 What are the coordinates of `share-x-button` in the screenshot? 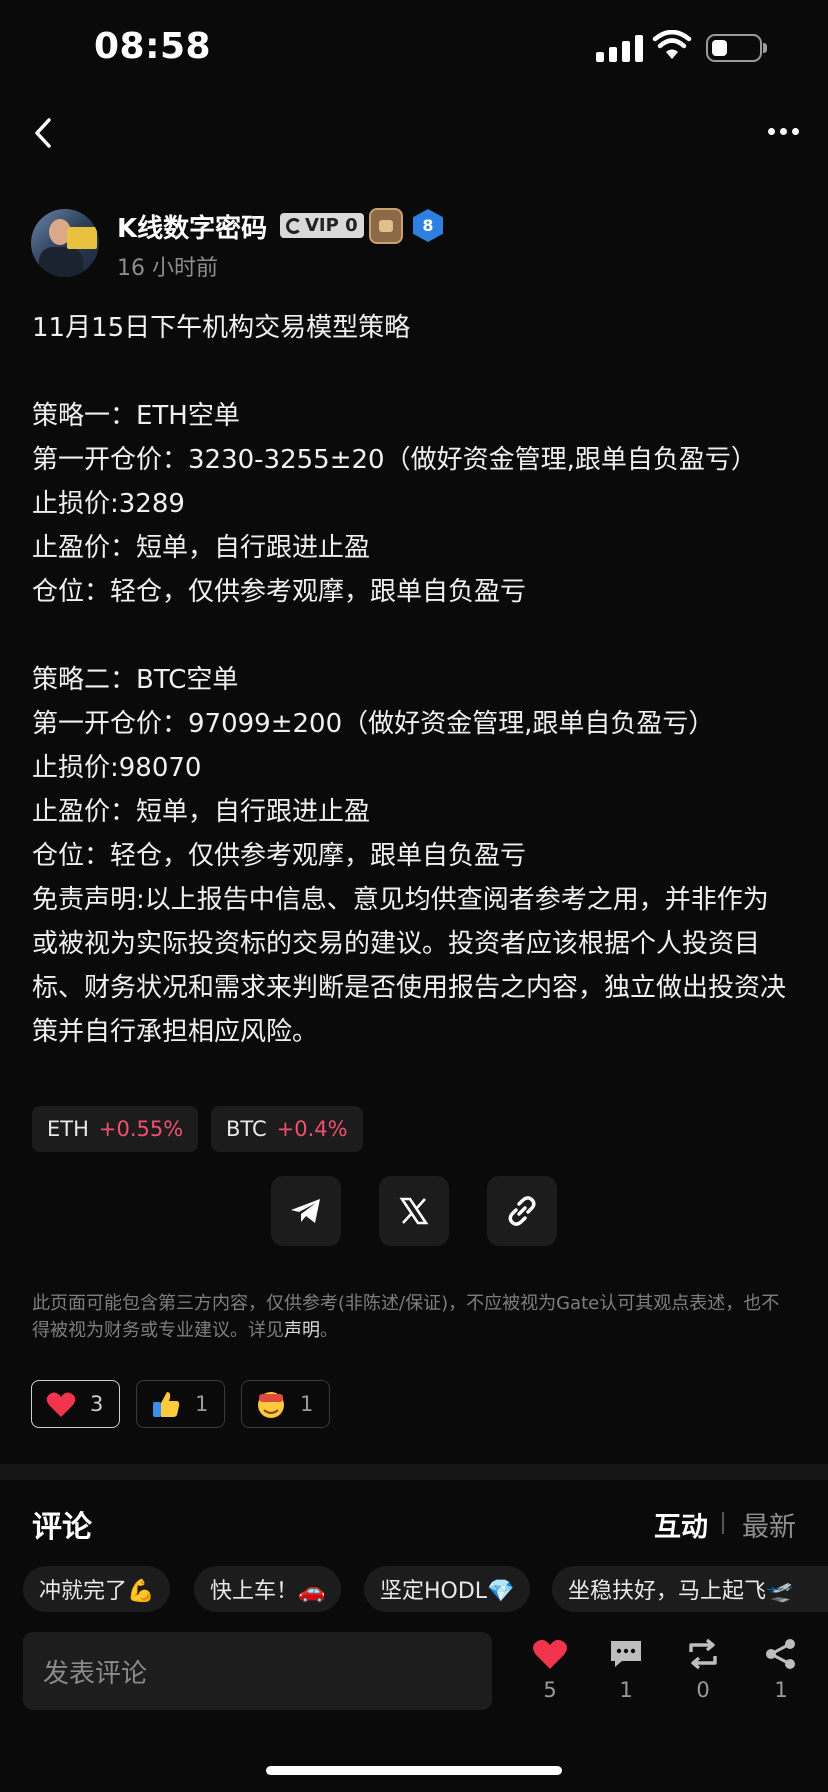 It's located at (414, 1211).